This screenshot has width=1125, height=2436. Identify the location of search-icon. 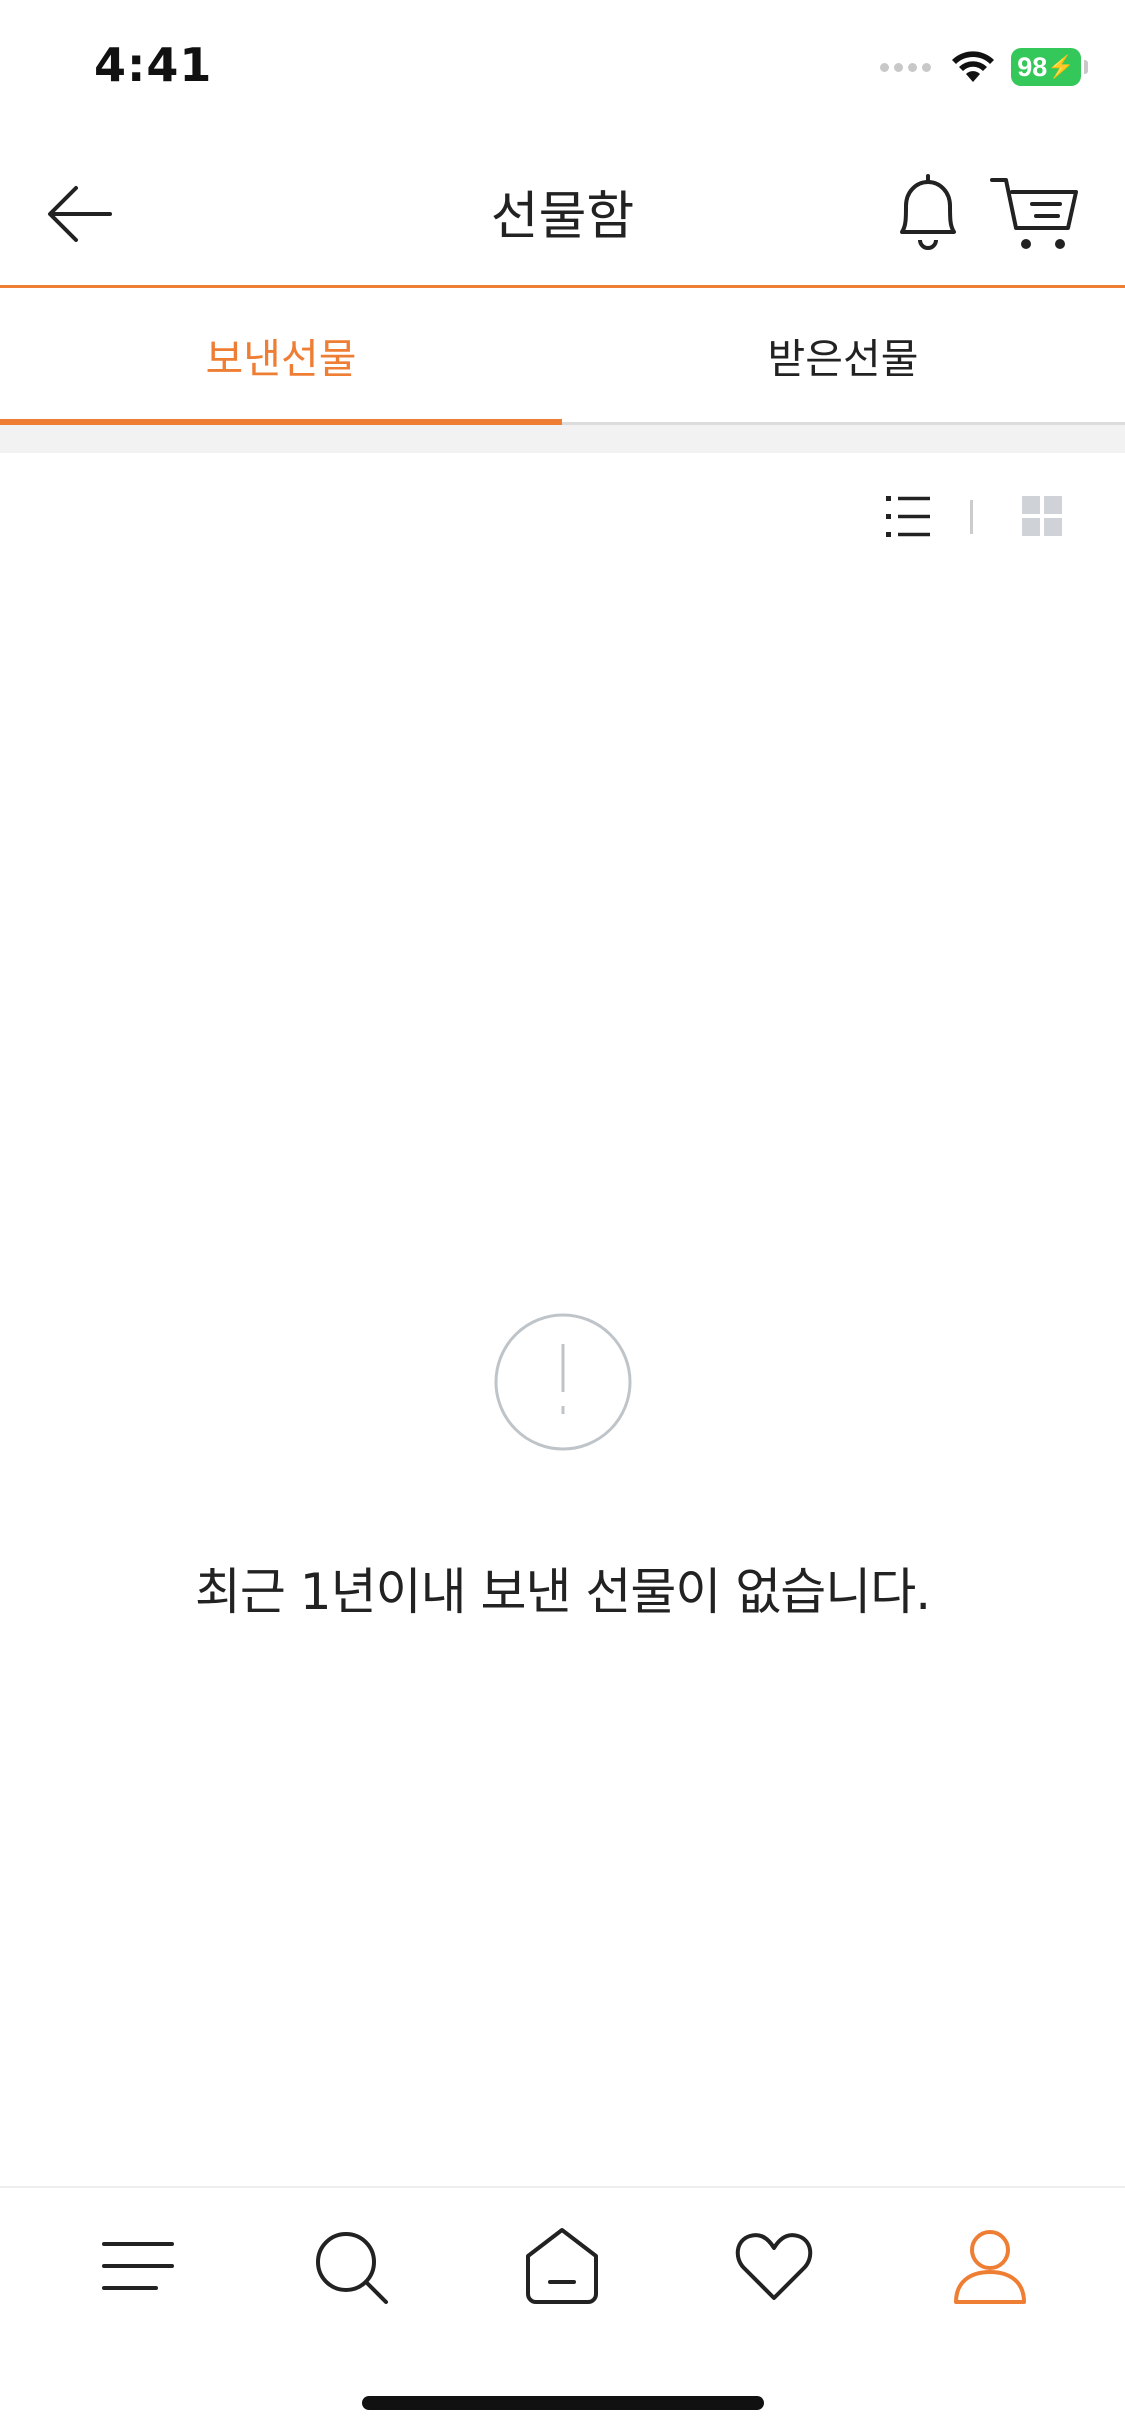
(350, 2266).